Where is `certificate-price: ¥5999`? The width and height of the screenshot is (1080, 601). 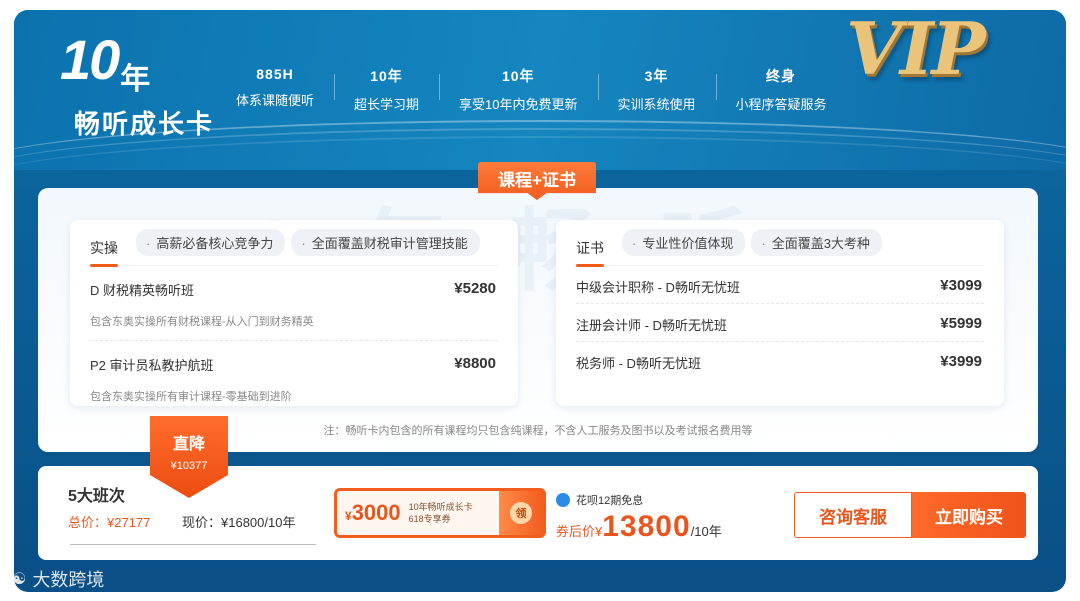 certificate-price: ¥5999 is located at coordinates (961, 323).